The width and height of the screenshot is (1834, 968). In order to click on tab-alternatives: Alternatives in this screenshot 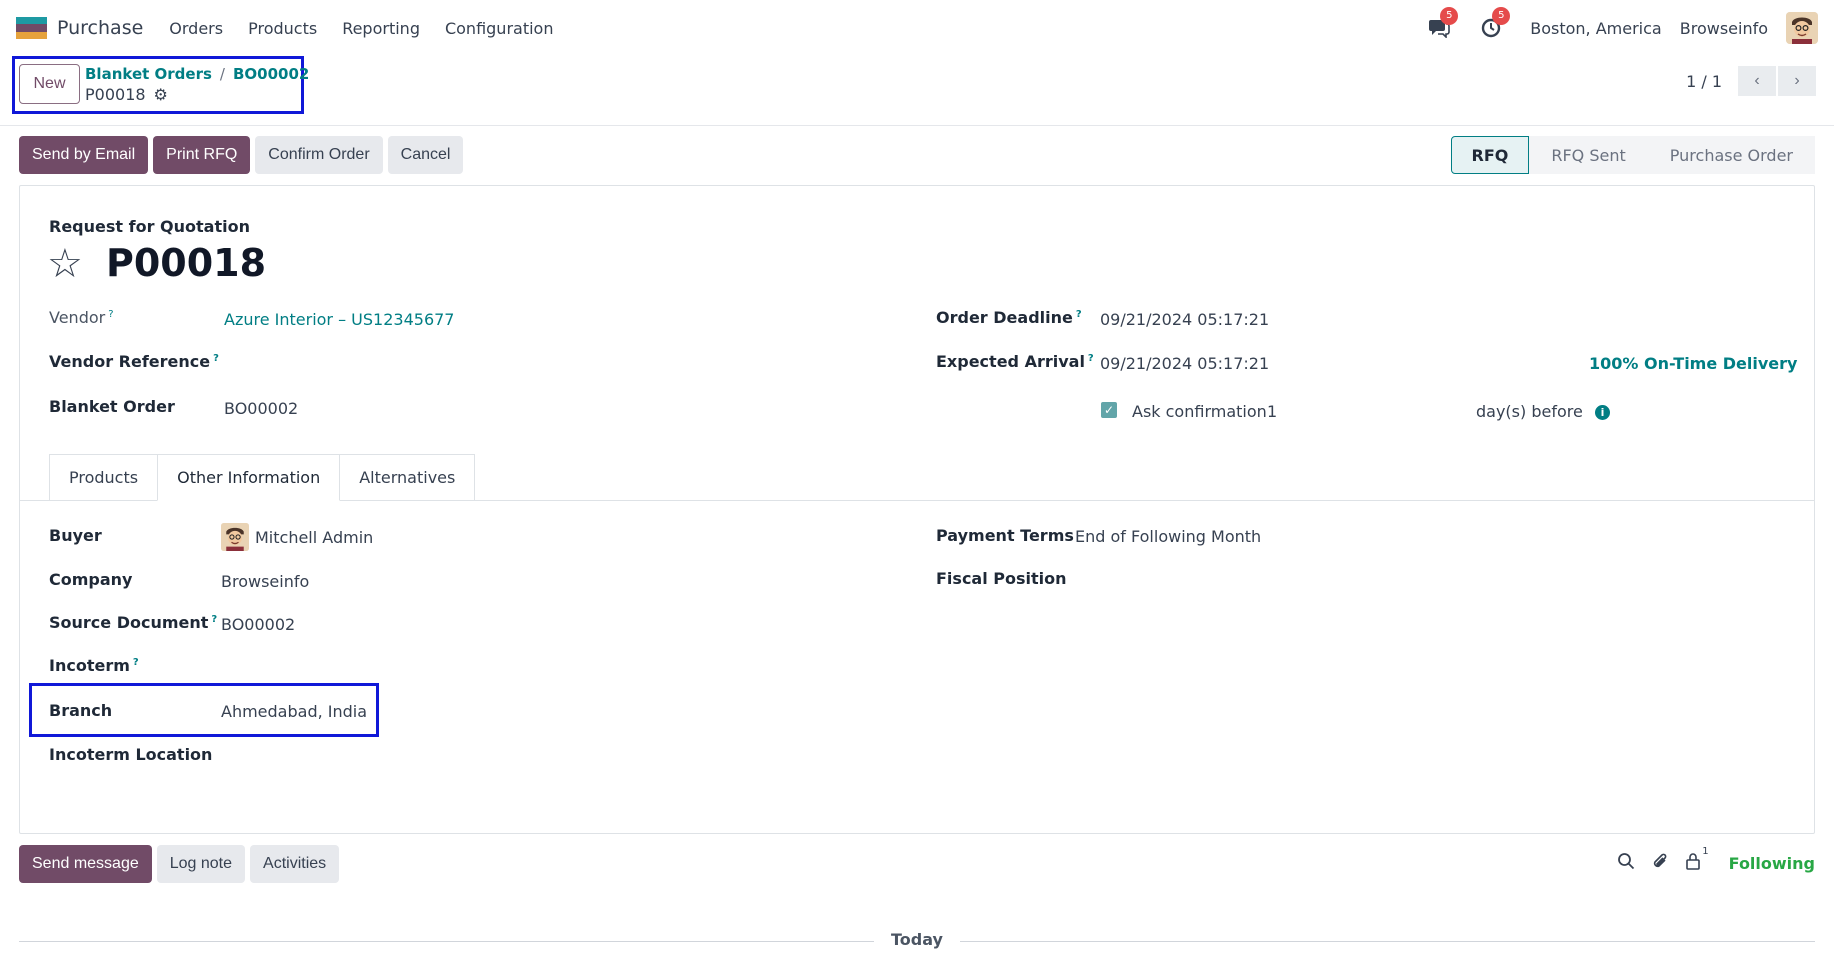, I will do `click(407, 477)`.